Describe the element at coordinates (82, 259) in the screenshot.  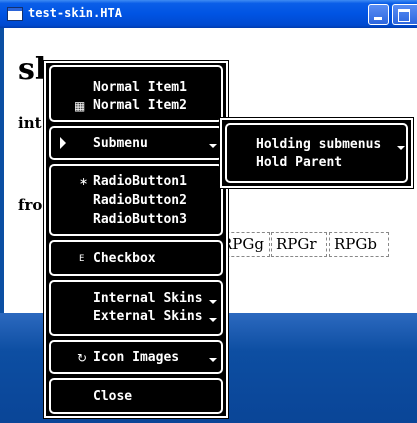
I see `check-mark-icon: E` at that location.